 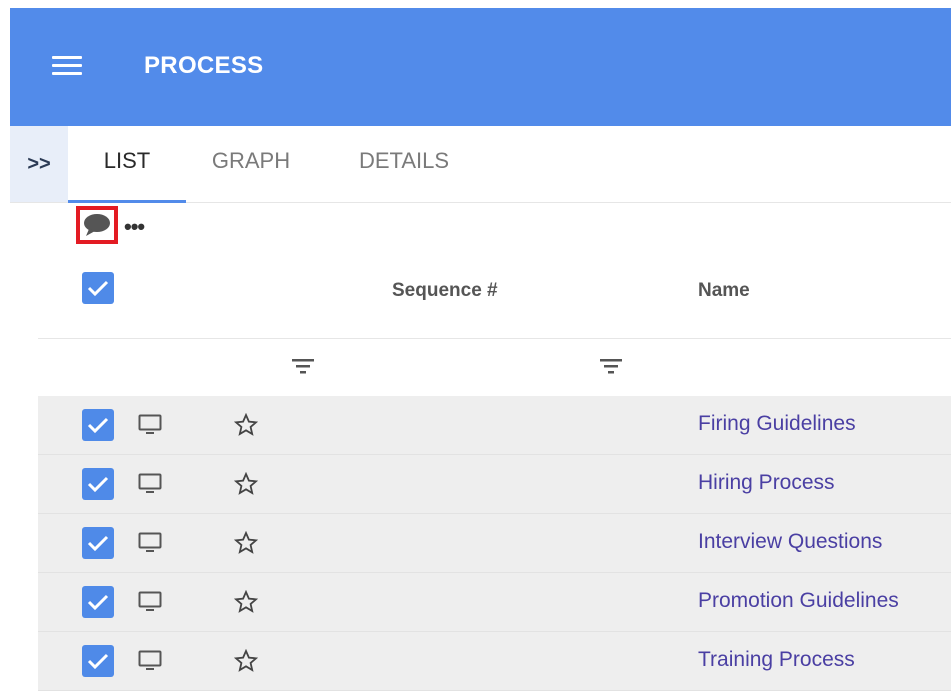 I want to click on tab-graph: GRAPH, so click(x=251, y=164).